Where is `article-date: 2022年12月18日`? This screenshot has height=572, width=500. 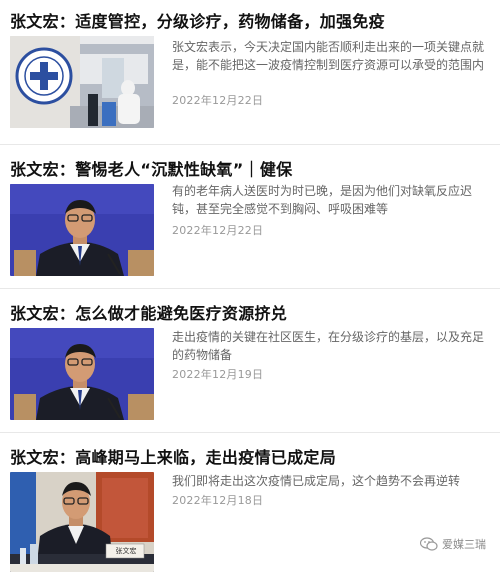 article-date: 2022年12月18日 is located at coordinates (218, 500).